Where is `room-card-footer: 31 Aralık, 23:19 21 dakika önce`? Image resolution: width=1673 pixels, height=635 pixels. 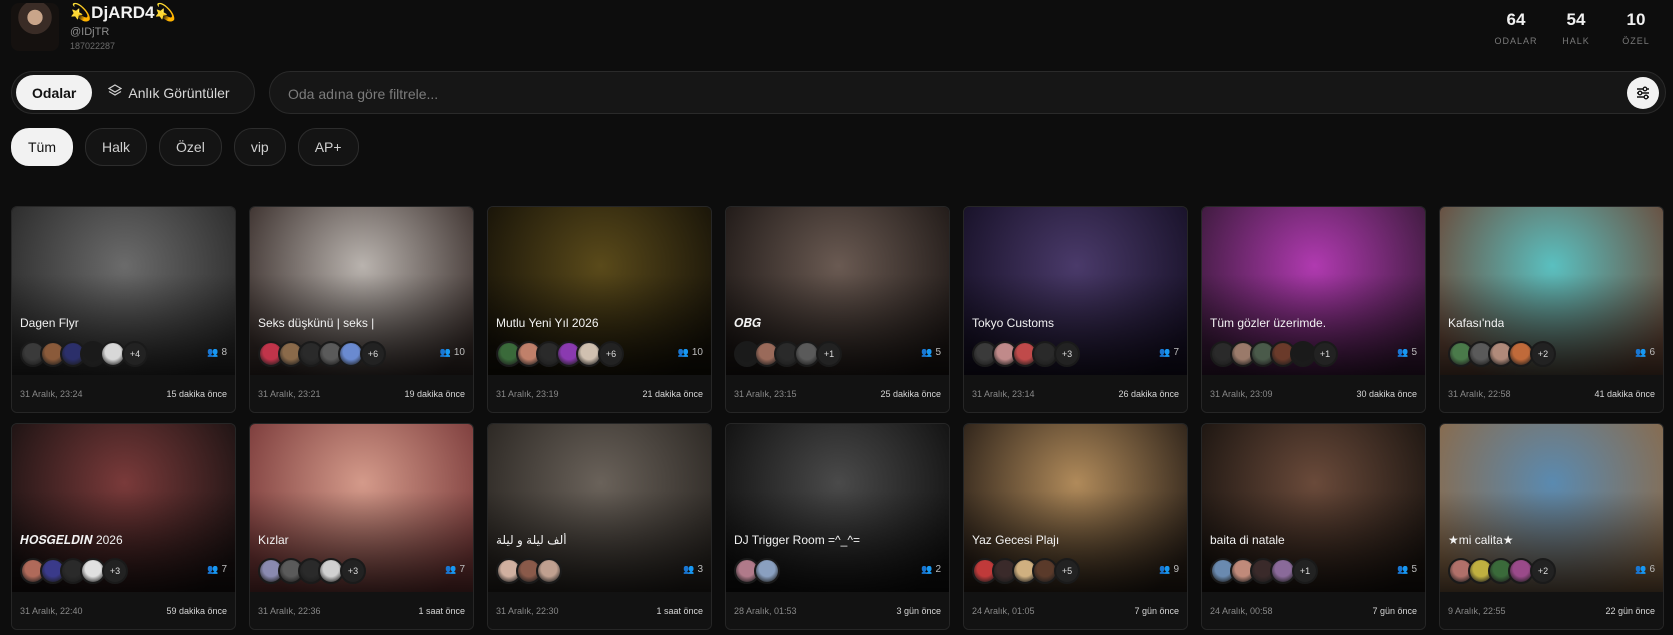 room-card-footer: 31 Aralık, 23:19 21 dakika önce is located at coordinates (599, 393).